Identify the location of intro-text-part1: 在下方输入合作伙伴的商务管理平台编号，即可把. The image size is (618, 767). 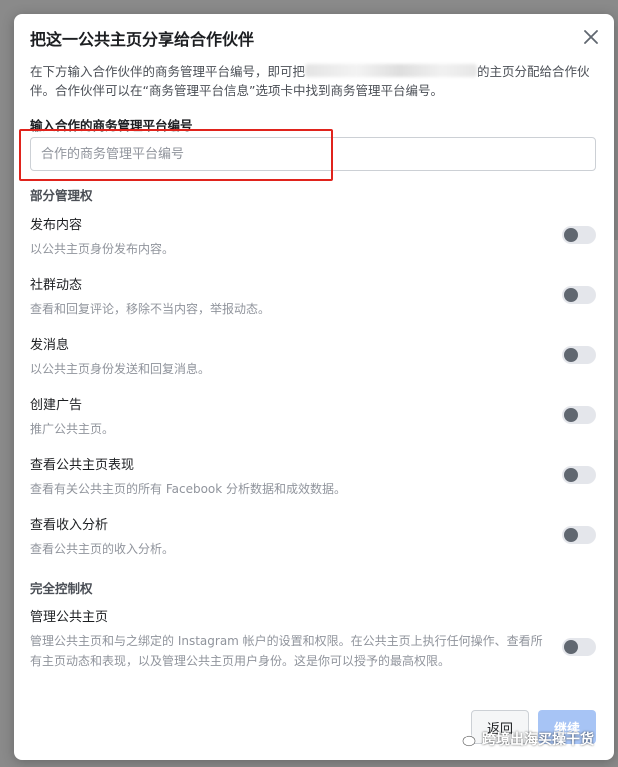
(168, 71).